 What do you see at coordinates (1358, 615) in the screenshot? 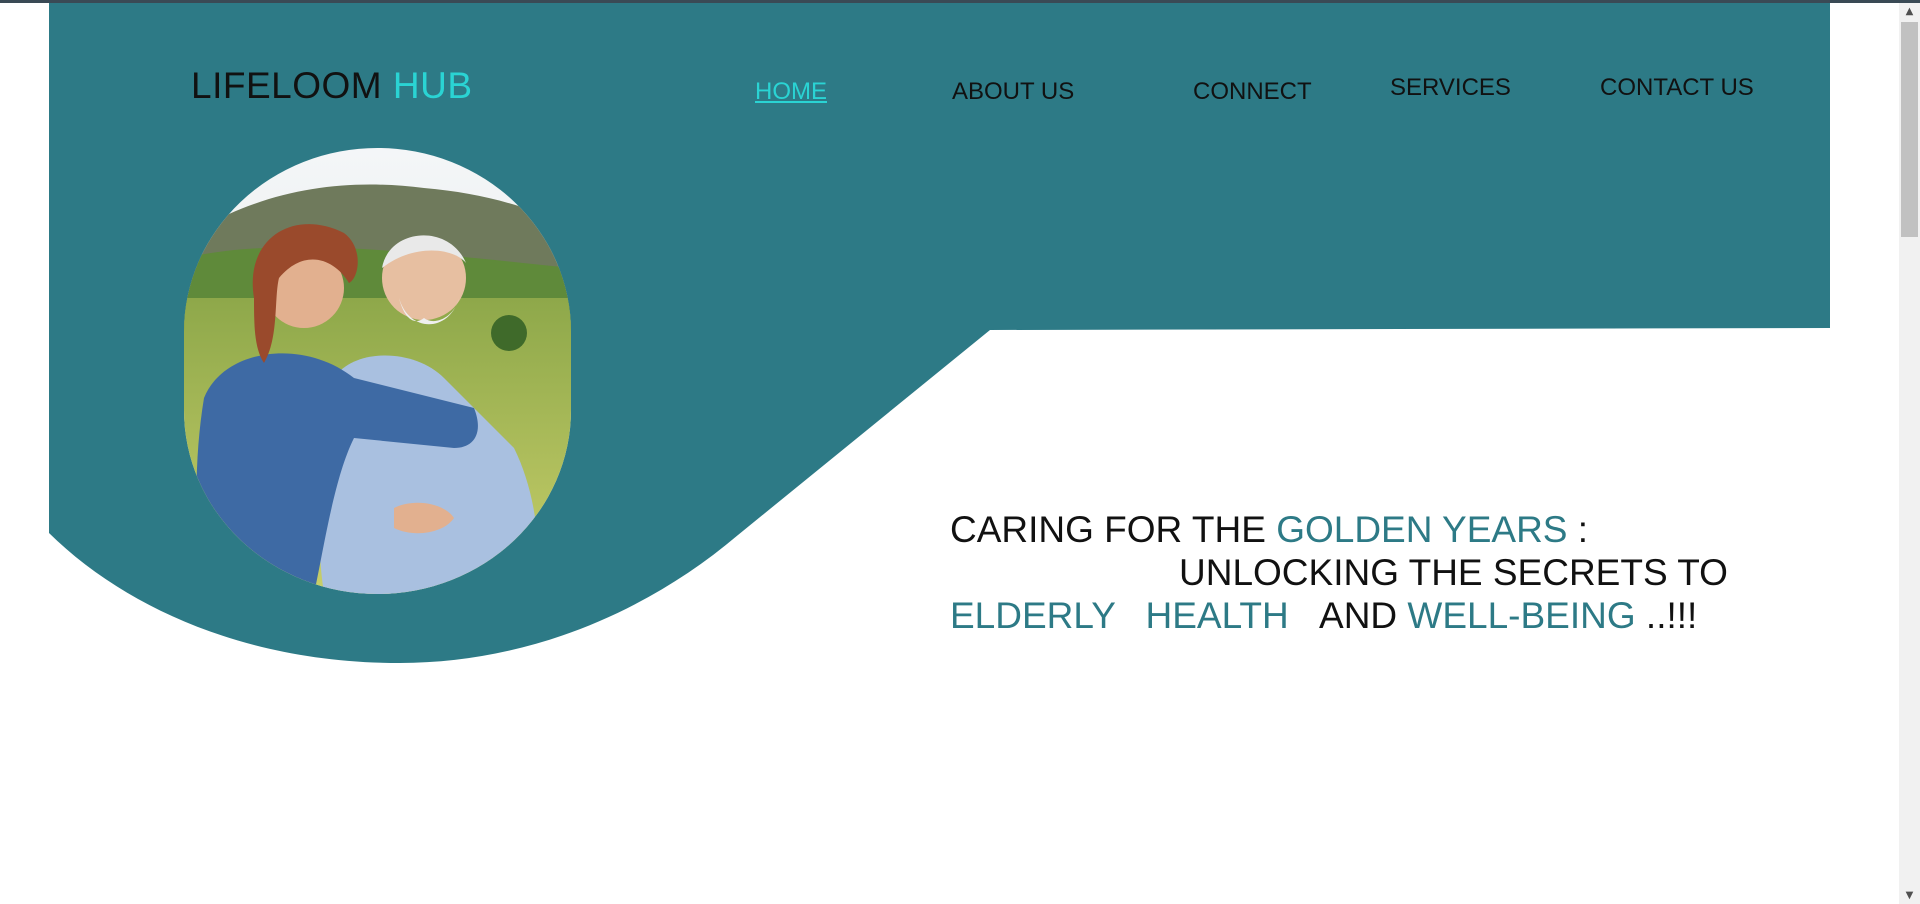
I see `hero-line-3-and: AND` at bounding box center [1358, 615].